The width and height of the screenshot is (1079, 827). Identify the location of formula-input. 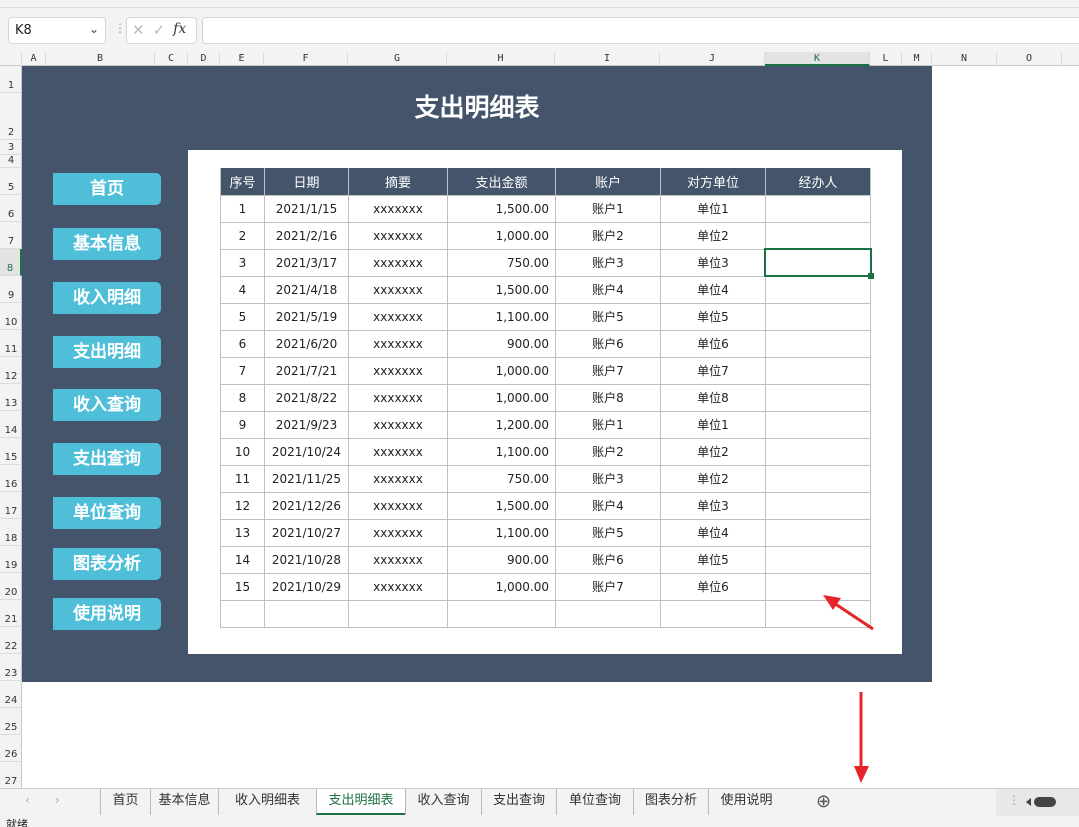
(640, 30).